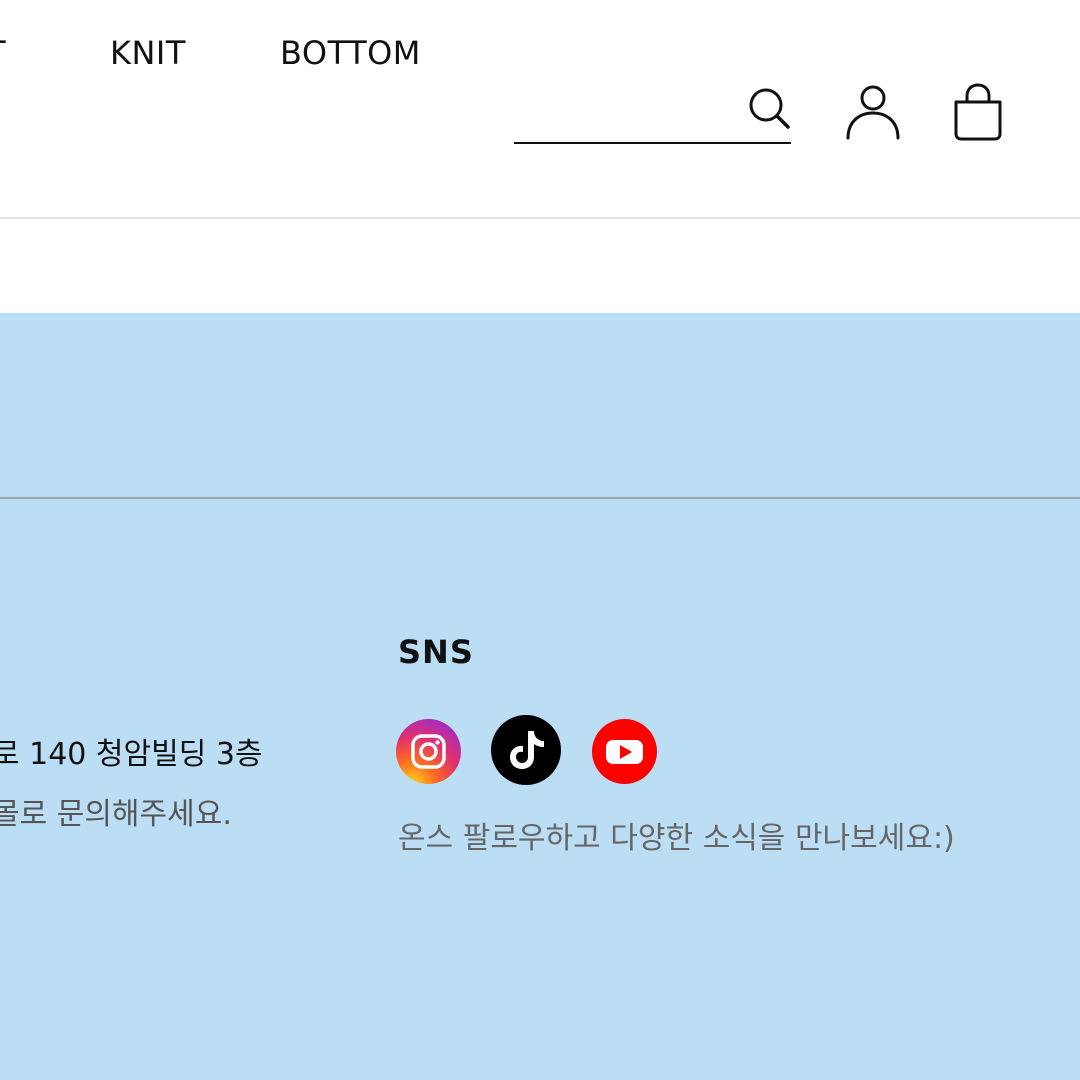  Describe the element at coordinates (3, 53) in the screenshot. I see `nav-item-truncated: T` at that location.